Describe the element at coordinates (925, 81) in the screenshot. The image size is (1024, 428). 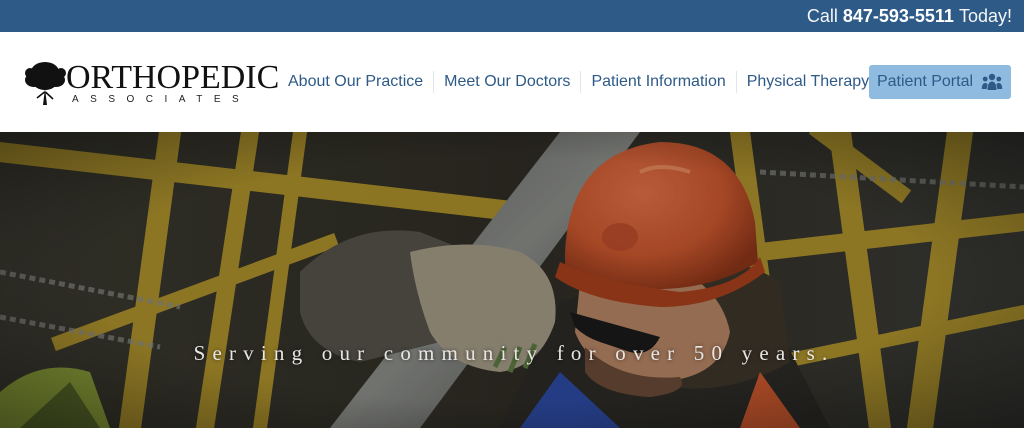
I see `patient-portal-label: Patient Portal` at that location.